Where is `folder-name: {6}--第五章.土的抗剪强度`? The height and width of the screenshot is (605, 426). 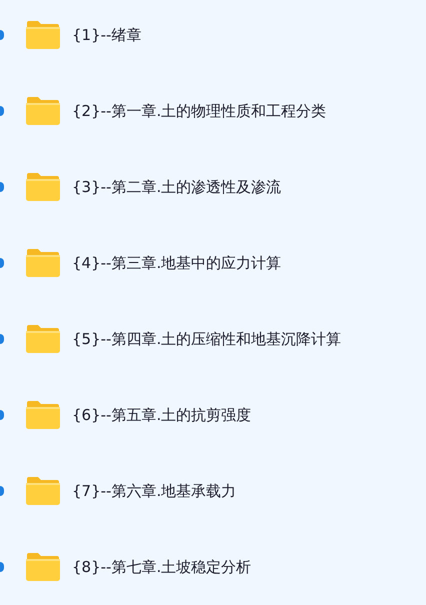
folder-name: {6}--第五章.土的抗剪强度 is located at coordinates (162, 415).